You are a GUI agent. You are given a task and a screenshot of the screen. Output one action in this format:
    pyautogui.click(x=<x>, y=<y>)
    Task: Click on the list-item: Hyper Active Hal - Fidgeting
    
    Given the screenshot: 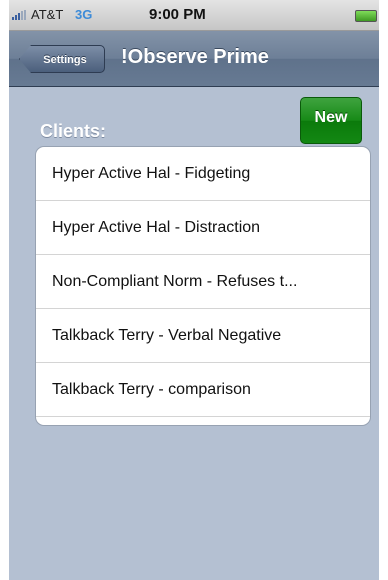 What is the action you would take?
    pyautogui.click(x=203, y=174)
    